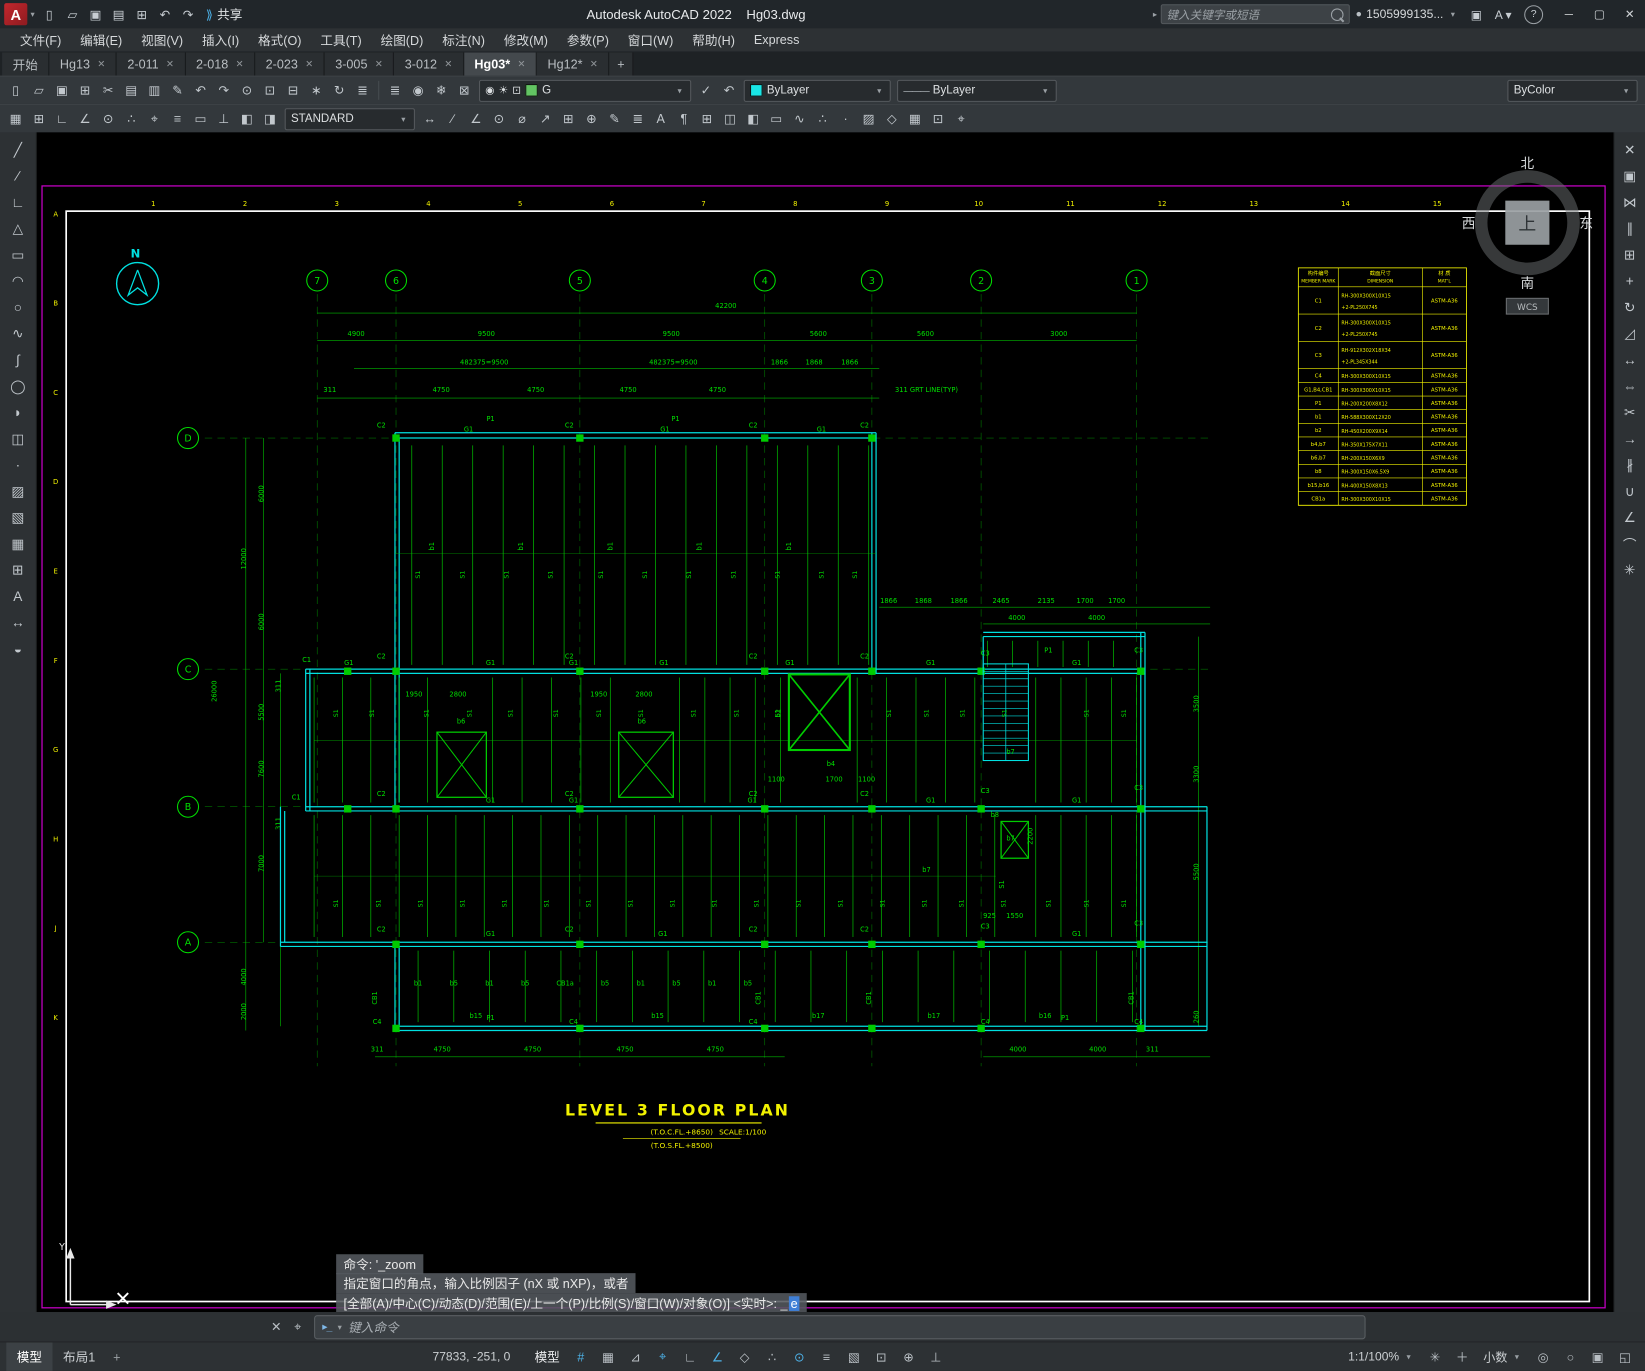  Describe the element at coordinates (587, 40) in the screenshot. I see `menu-item-9: 参数(P)` at that location.